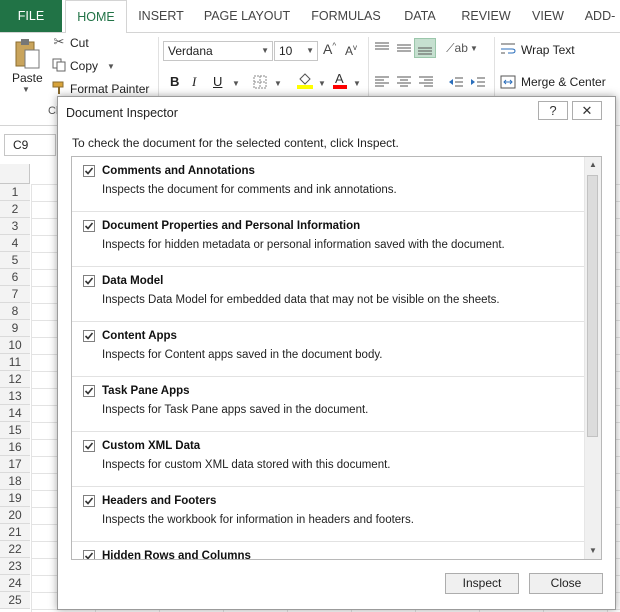 The image size is (620, 612). Describe the element at coordinates (15, 583) in the screenshot. I see `row-header: 24` at that location.